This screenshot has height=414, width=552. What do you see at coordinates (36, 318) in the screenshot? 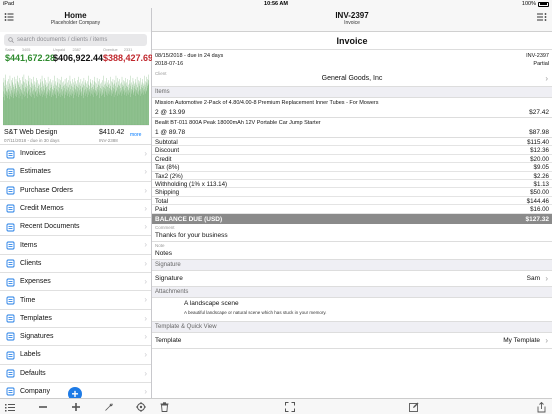
I see `sidebar-item-label: Templates` at bounding box center [36, 318].